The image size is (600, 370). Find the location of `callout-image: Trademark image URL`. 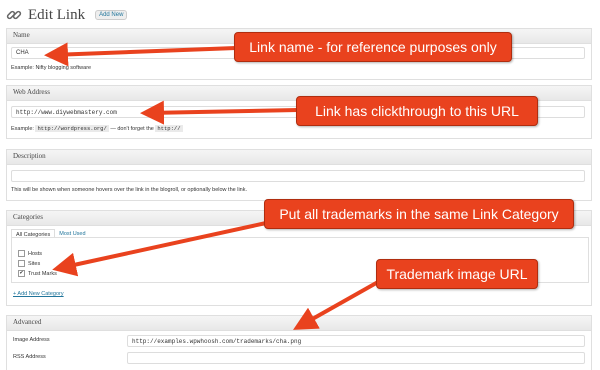

callout-image: Trademark image URL is located at coordinates (457, 274).